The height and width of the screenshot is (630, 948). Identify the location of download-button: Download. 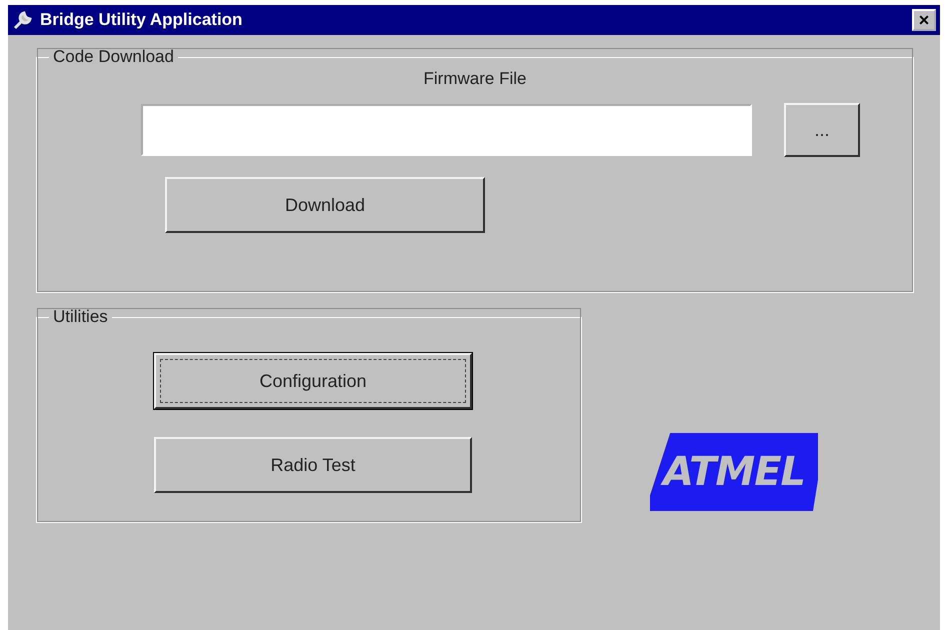
(325, 205).